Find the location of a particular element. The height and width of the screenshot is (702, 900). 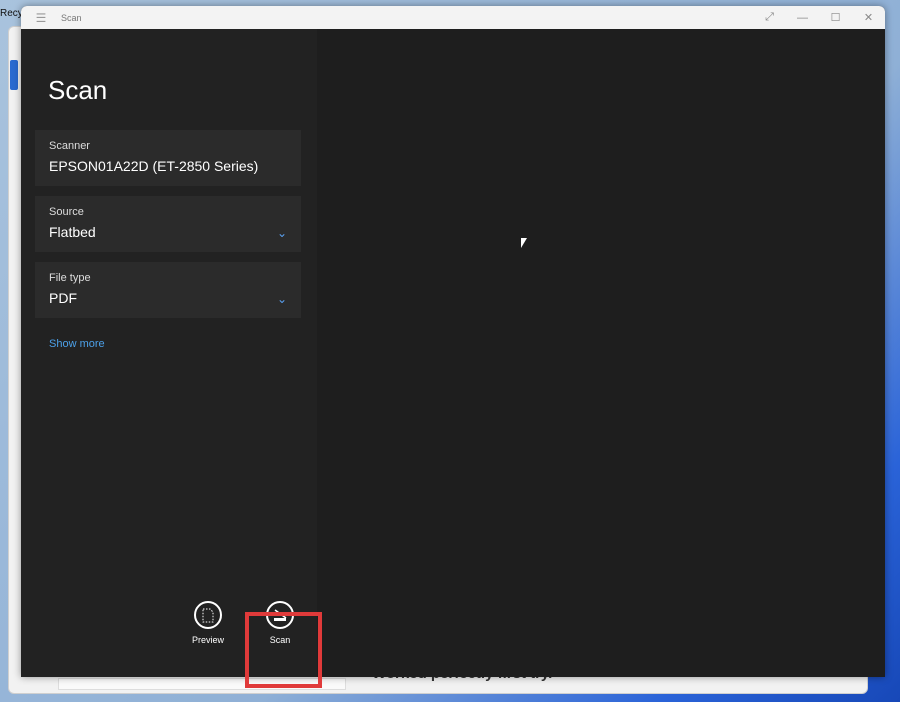

close-button: ✕ is located at coordinates (868, 17).